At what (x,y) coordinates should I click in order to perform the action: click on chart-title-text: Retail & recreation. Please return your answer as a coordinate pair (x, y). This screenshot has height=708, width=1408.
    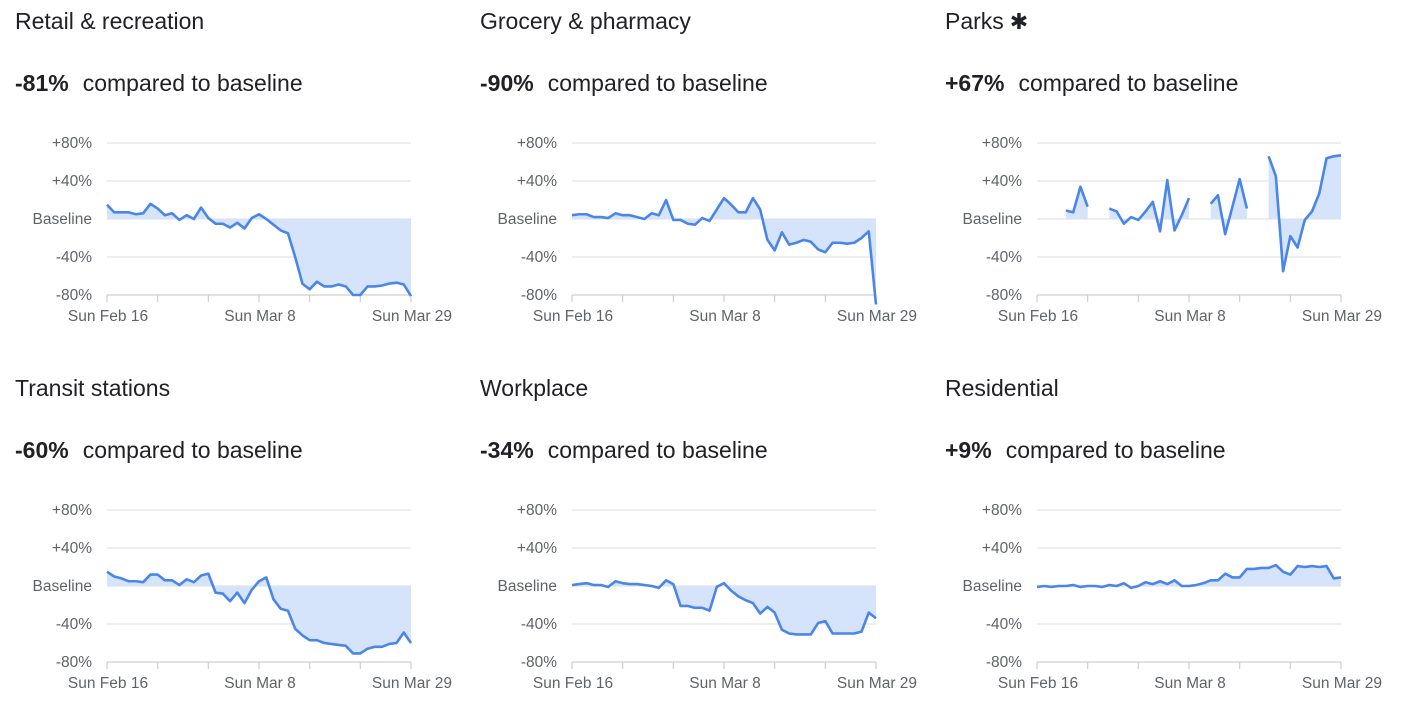
    Looking at the image, I should click on (110, 21).